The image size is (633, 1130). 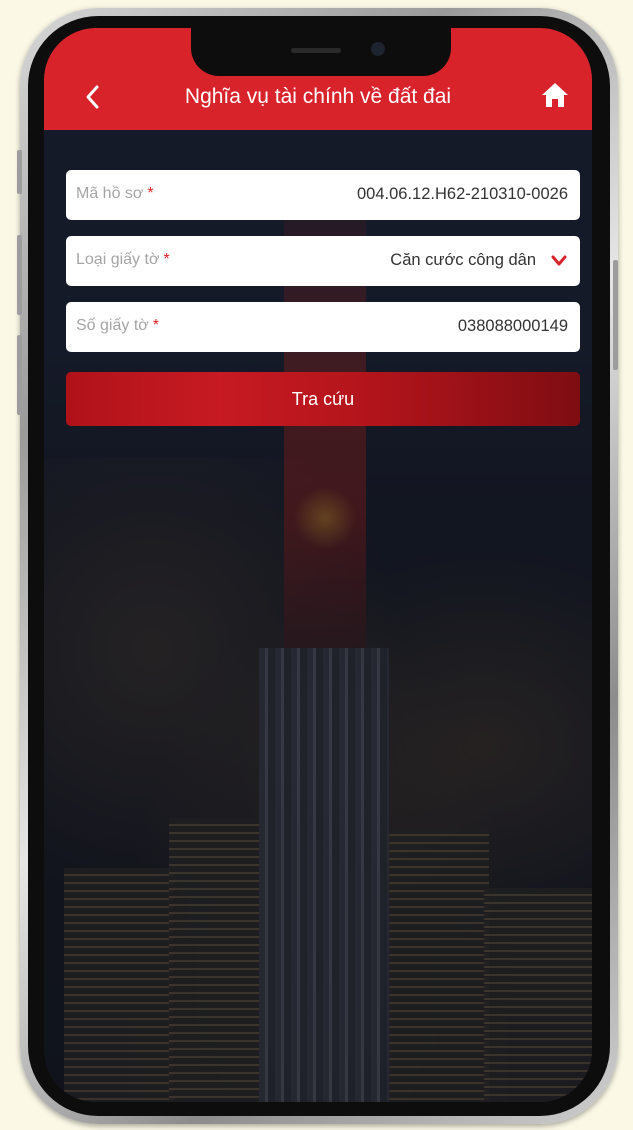 What do you see at coordinates (117, 325) in the screenshot?
I see `document-number-label: Số giấy tờ *` at bounding box center [117, 325].